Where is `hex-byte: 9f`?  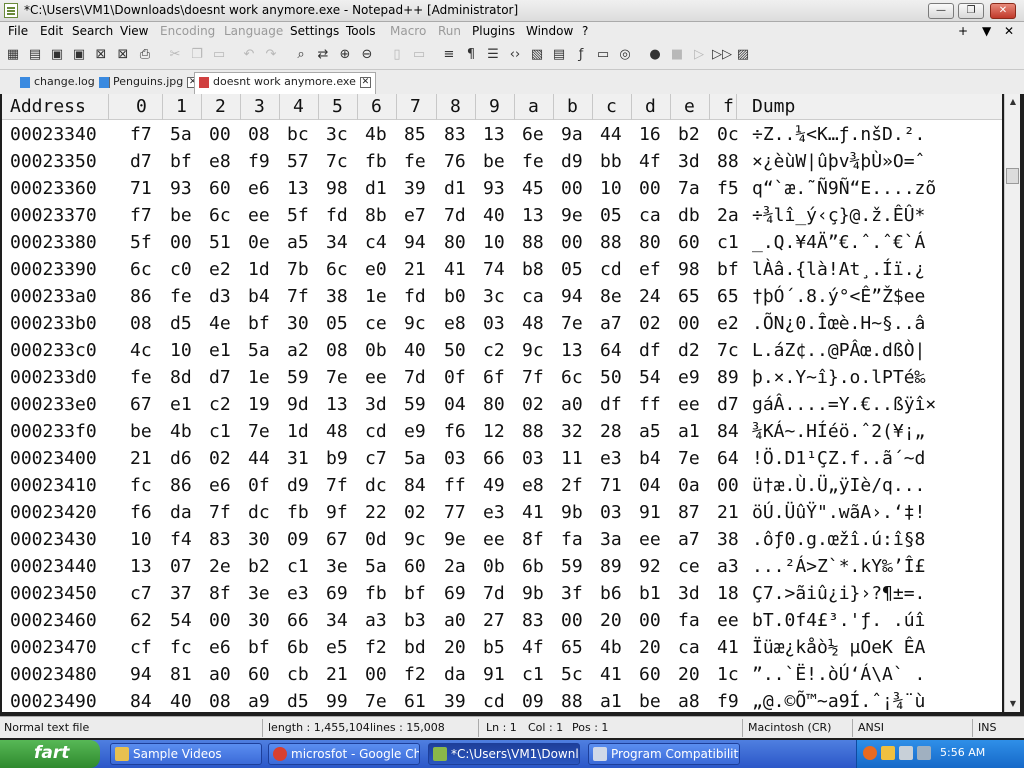
hex-byte: 9f is located at coordinates (337, 512).